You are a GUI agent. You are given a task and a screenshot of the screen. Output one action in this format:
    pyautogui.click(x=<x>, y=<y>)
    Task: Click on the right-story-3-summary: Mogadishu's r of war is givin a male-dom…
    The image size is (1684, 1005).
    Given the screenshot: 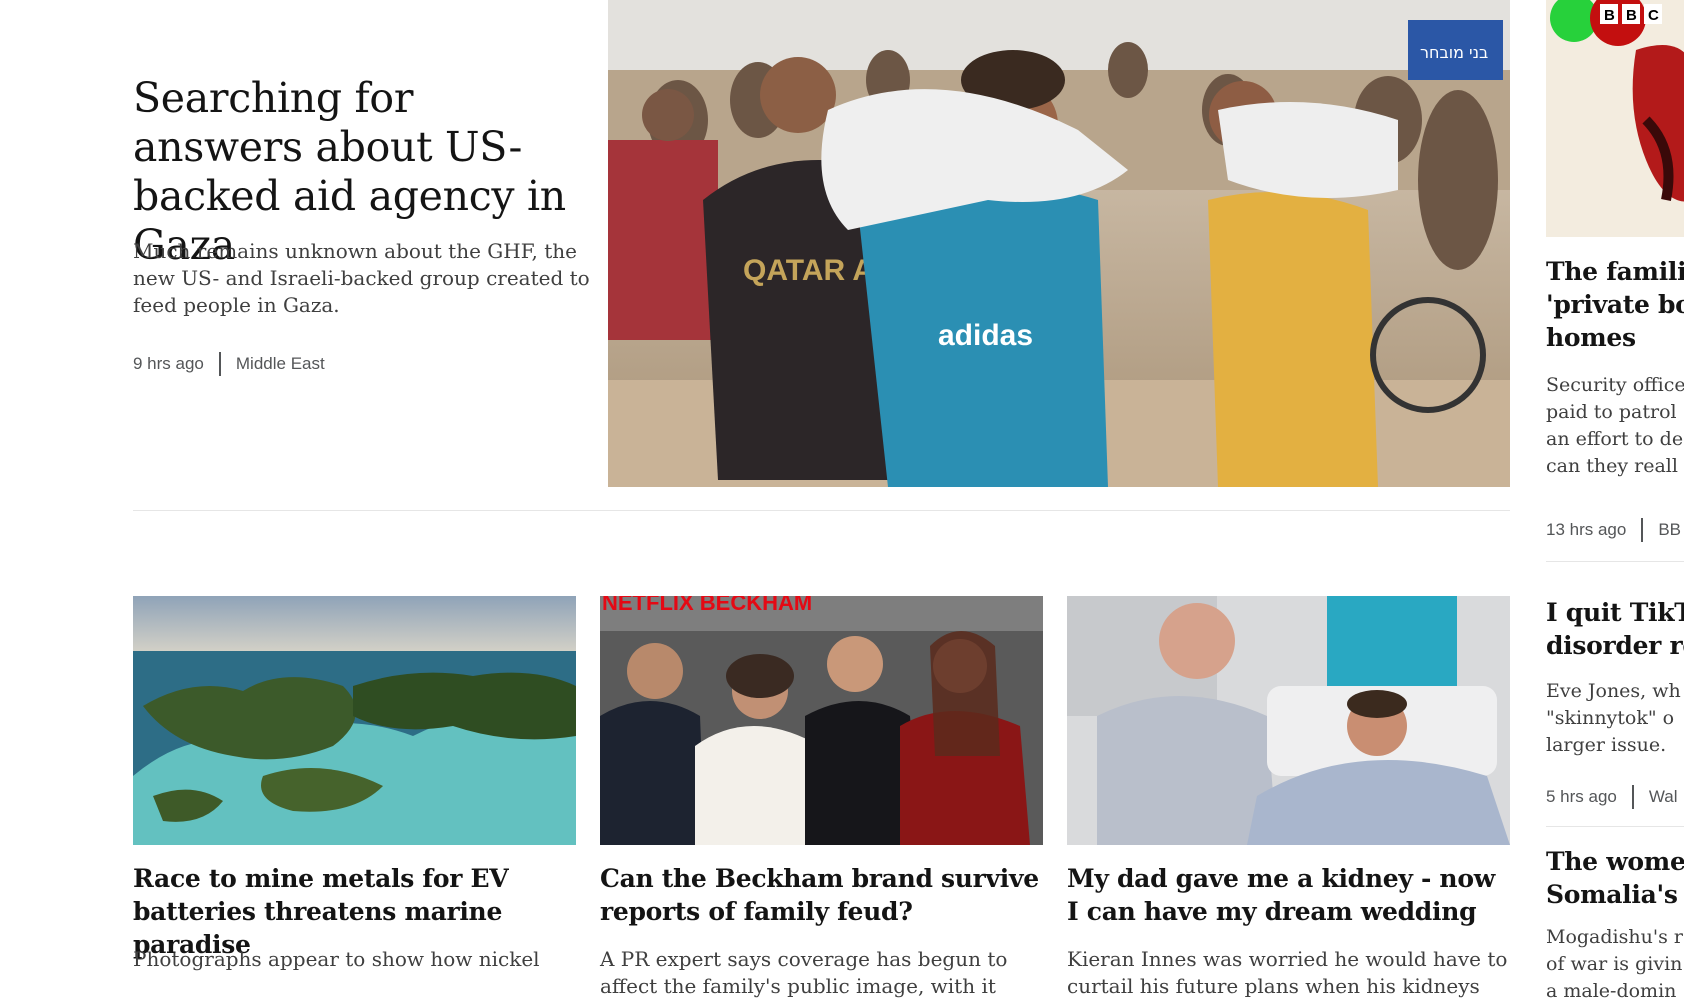 What is the action you would take?
    pyautogui.click(x=1614, y=964)
    